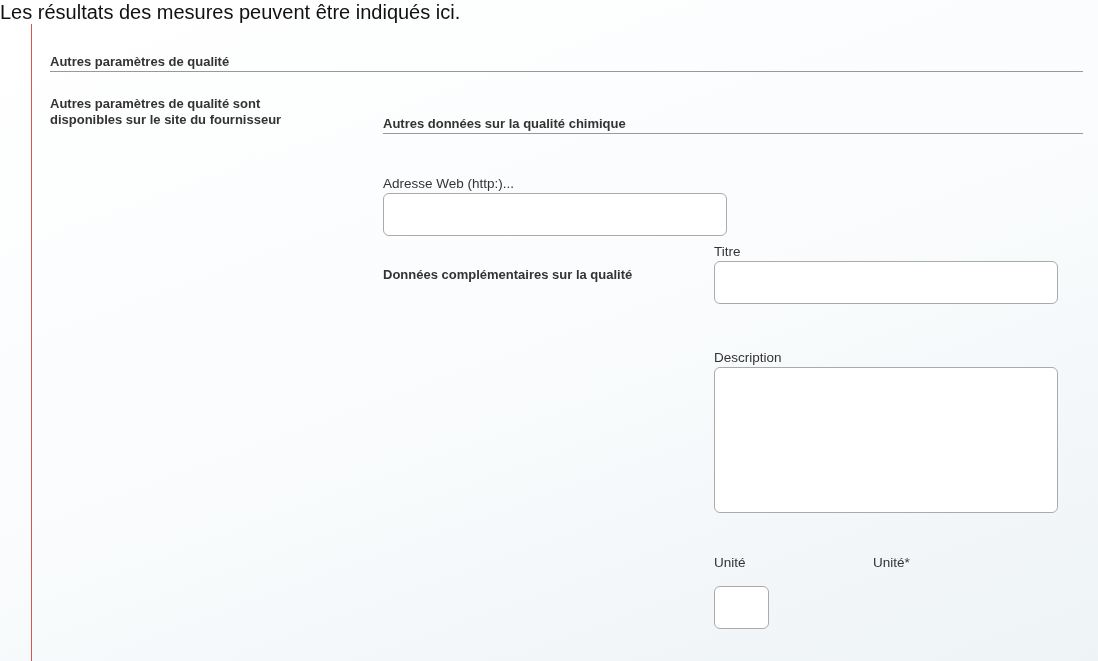 Image resolution: width=1098 pixels, height=661 pixels. Describe the element at coordinates (892, 562) in the screenshot. I see `field-label: Unité*` at that location.